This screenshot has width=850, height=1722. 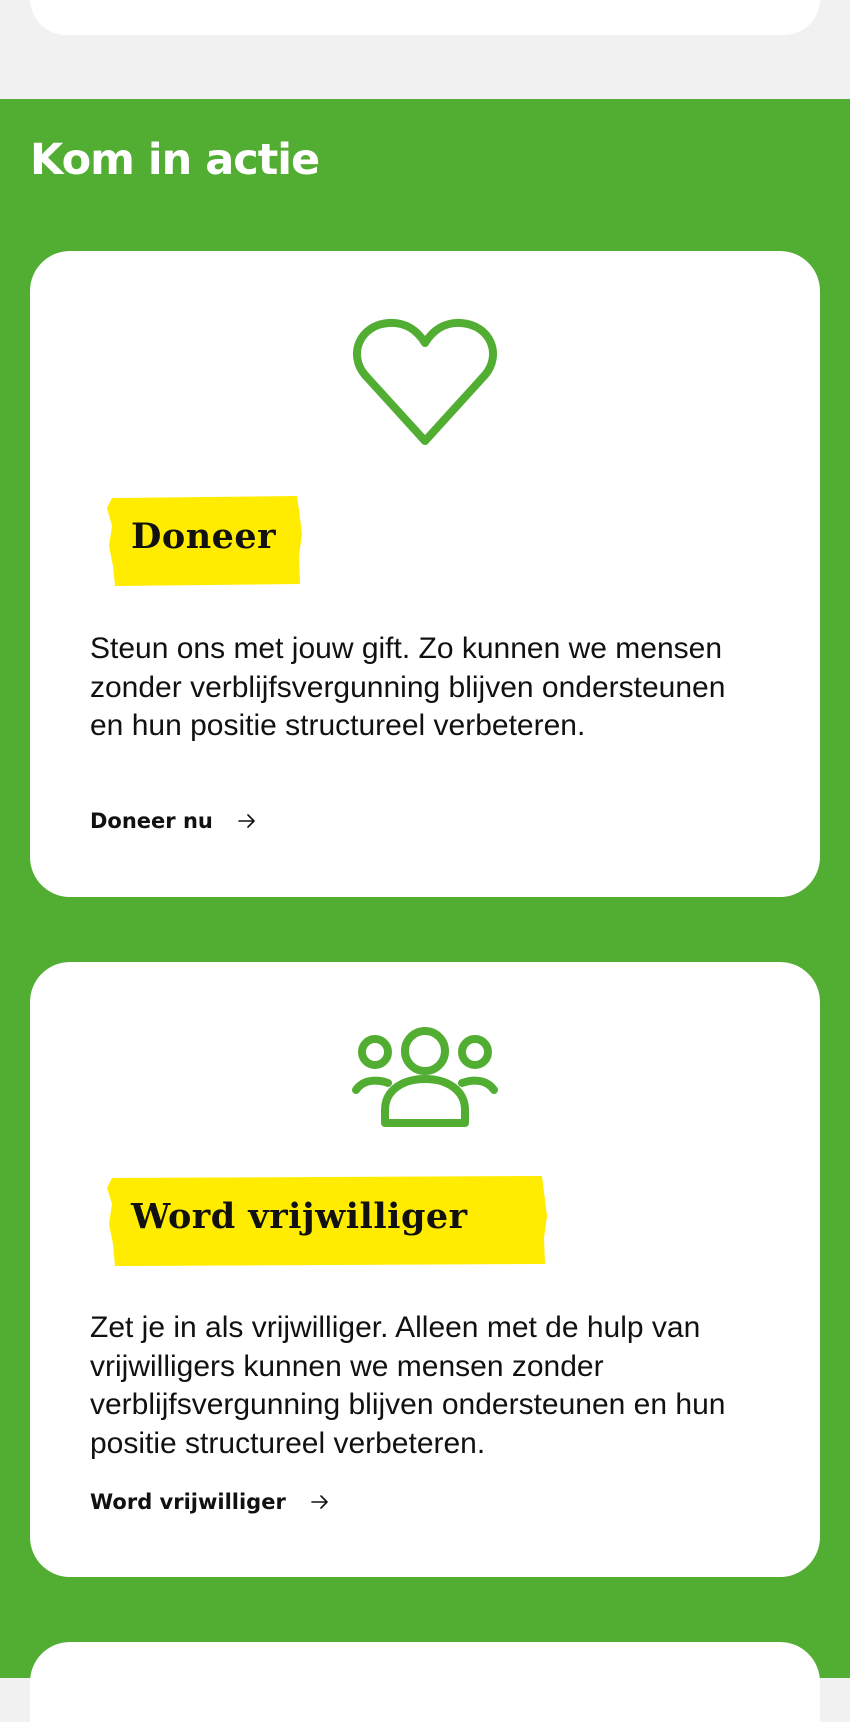 I want to click on heart-icon, so click(x=425, y=384).